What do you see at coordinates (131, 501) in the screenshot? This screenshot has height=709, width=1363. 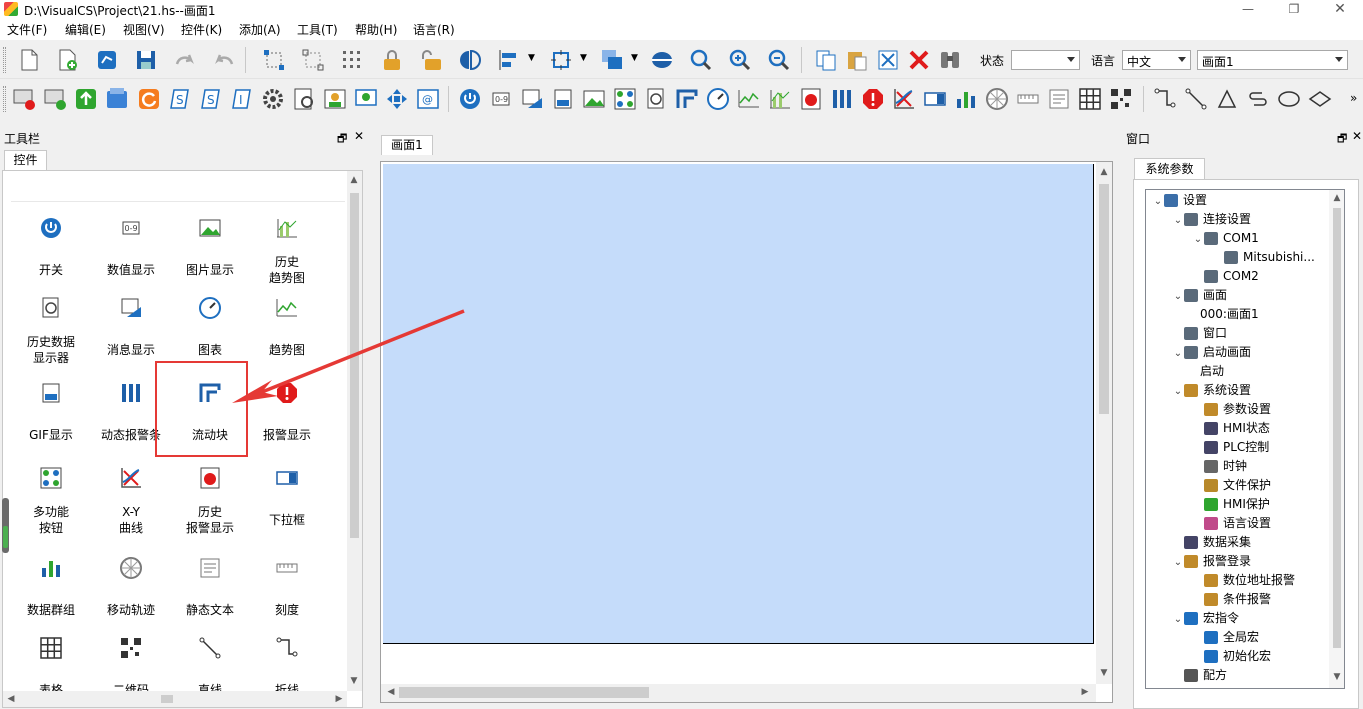 I see `control-item: X-Y 曲线` at bounding box center [131, 501].